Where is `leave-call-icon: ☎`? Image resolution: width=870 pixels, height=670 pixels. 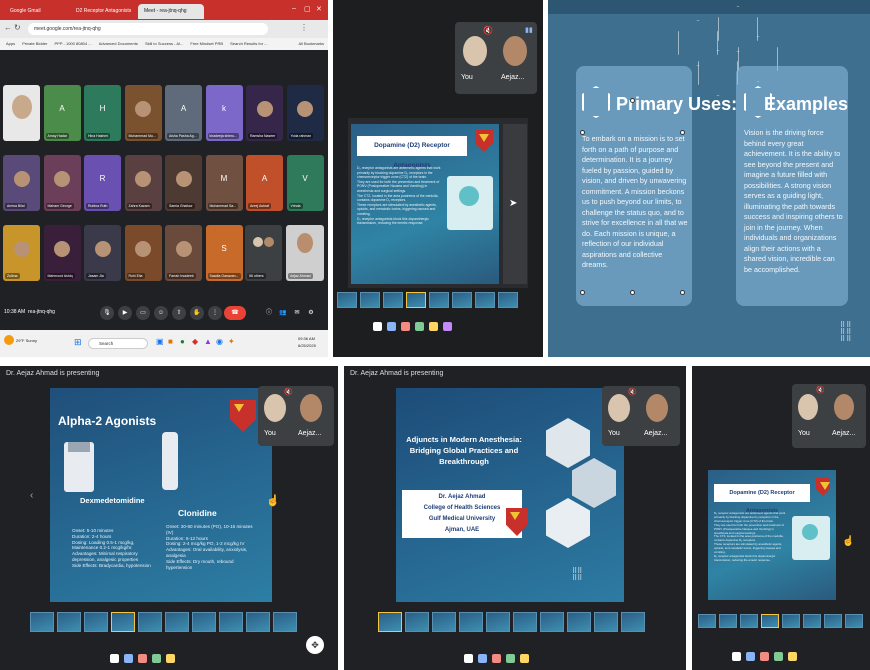 leave-call-icon: ☎ is located at coordinates (235, 313).